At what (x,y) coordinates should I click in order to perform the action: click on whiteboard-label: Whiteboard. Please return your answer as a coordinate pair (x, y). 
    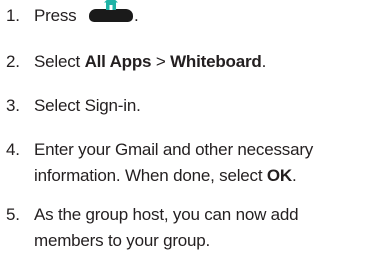
    Looking at the image, I should click on (216, 61).